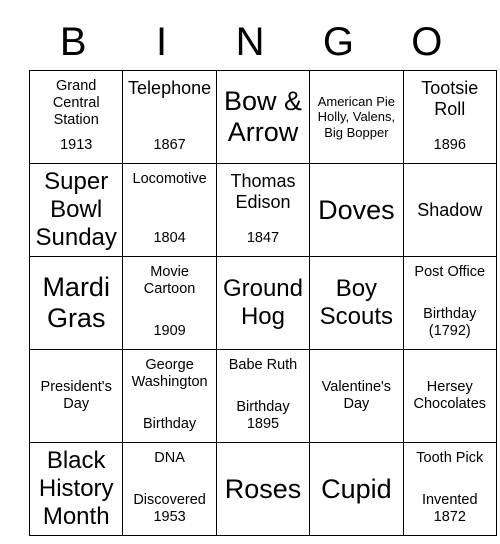 The image size is (500, 544). I want to click on bingo-cell-text: Thomas Edison, so click(263, 191).